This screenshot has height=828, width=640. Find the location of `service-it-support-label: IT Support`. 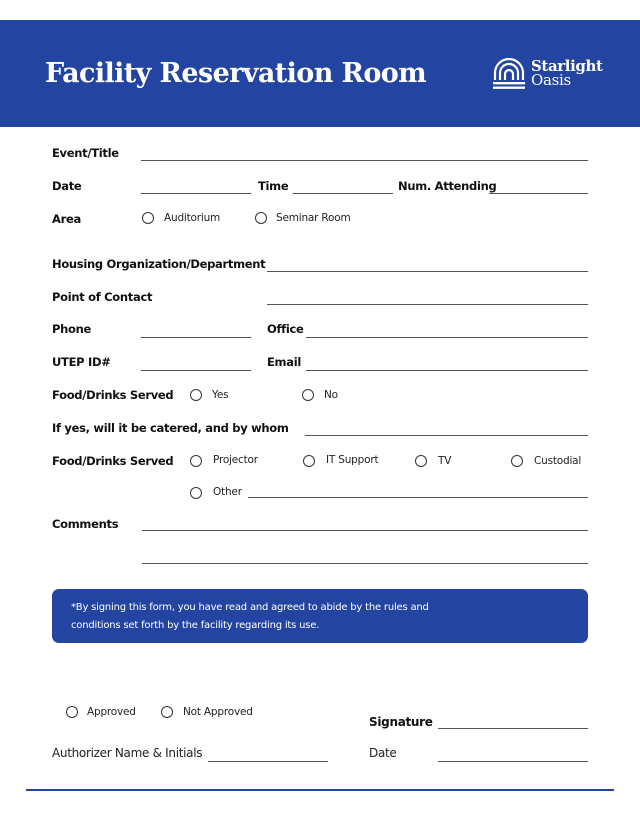

service-it-support-label: IT Support is located at coordinates (352, 460).